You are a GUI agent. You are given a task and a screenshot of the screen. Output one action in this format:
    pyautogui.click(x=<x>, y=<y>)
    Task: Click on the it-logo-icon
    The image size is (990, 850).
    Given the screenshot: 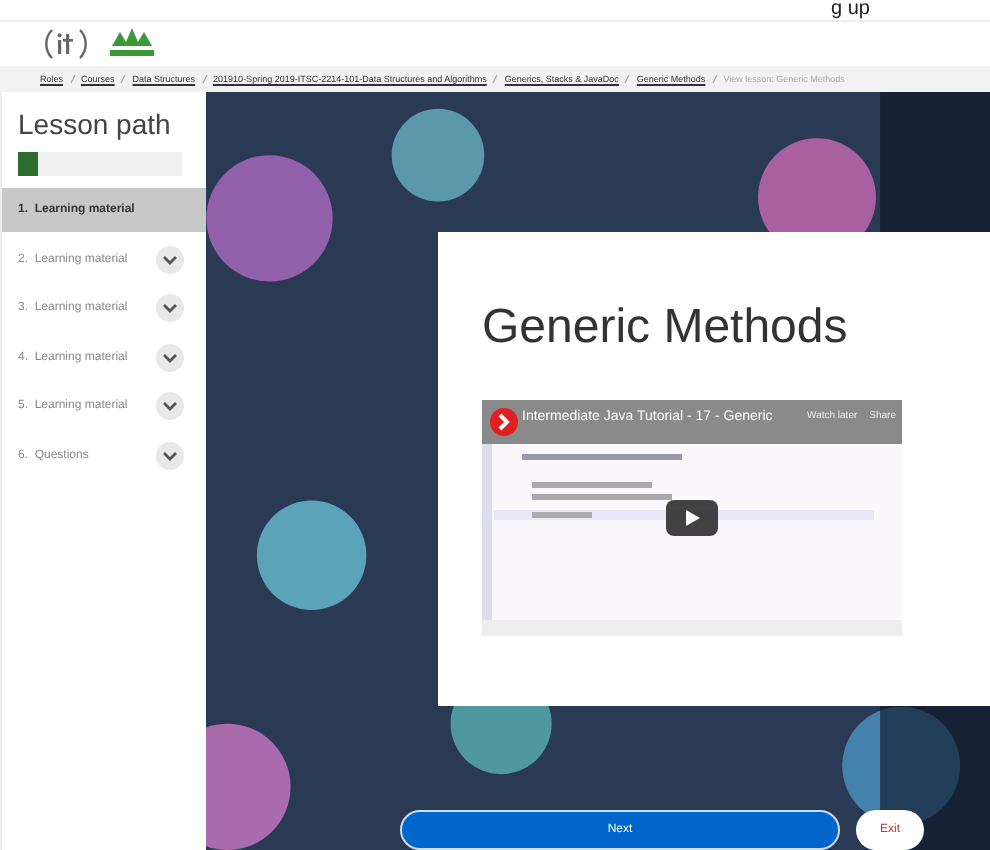 What is the action you would take?
    pyautogui.click(x=66, y=44)
    